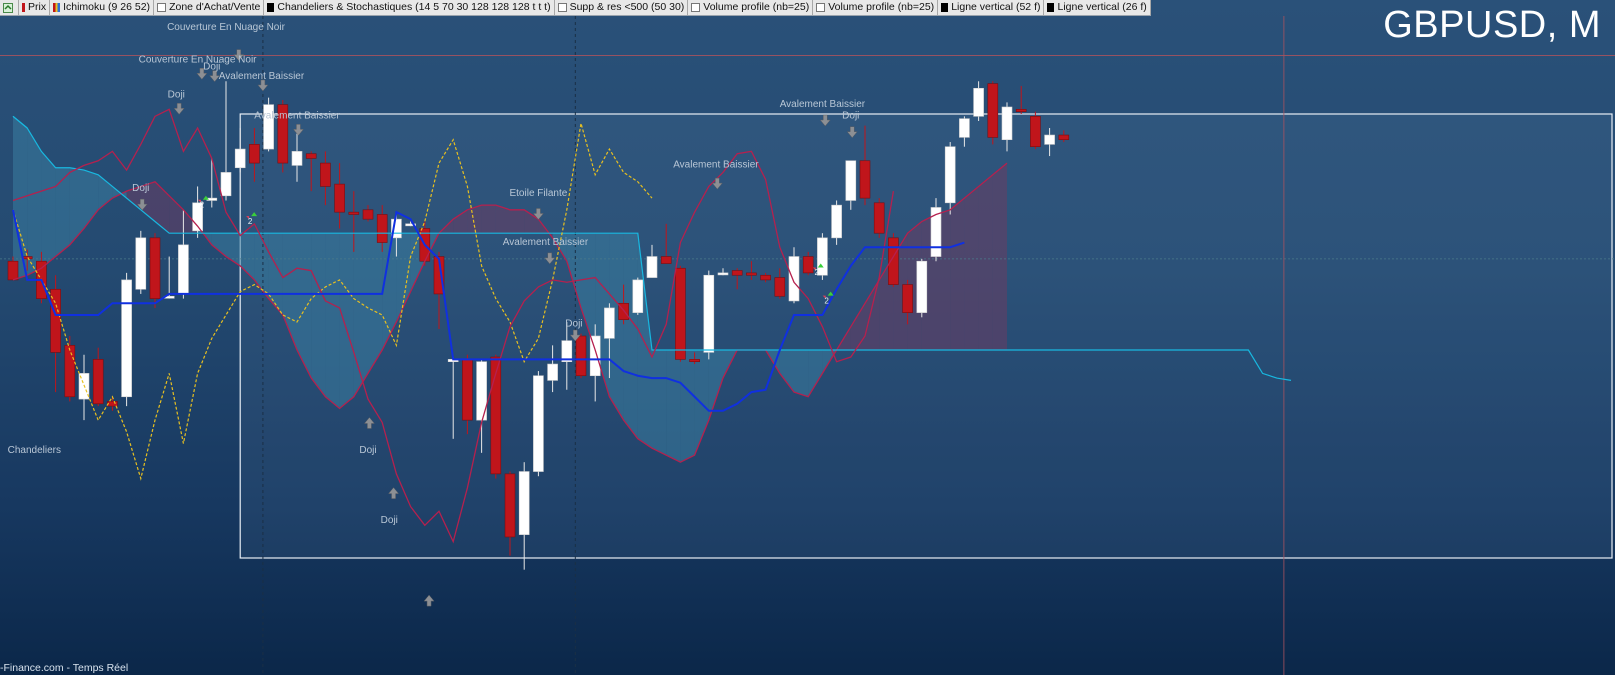  What do you see at coordinates (57, 7) in the screenshot?
I see `ichimoku-color-icon` at bounding box center [57, 7].